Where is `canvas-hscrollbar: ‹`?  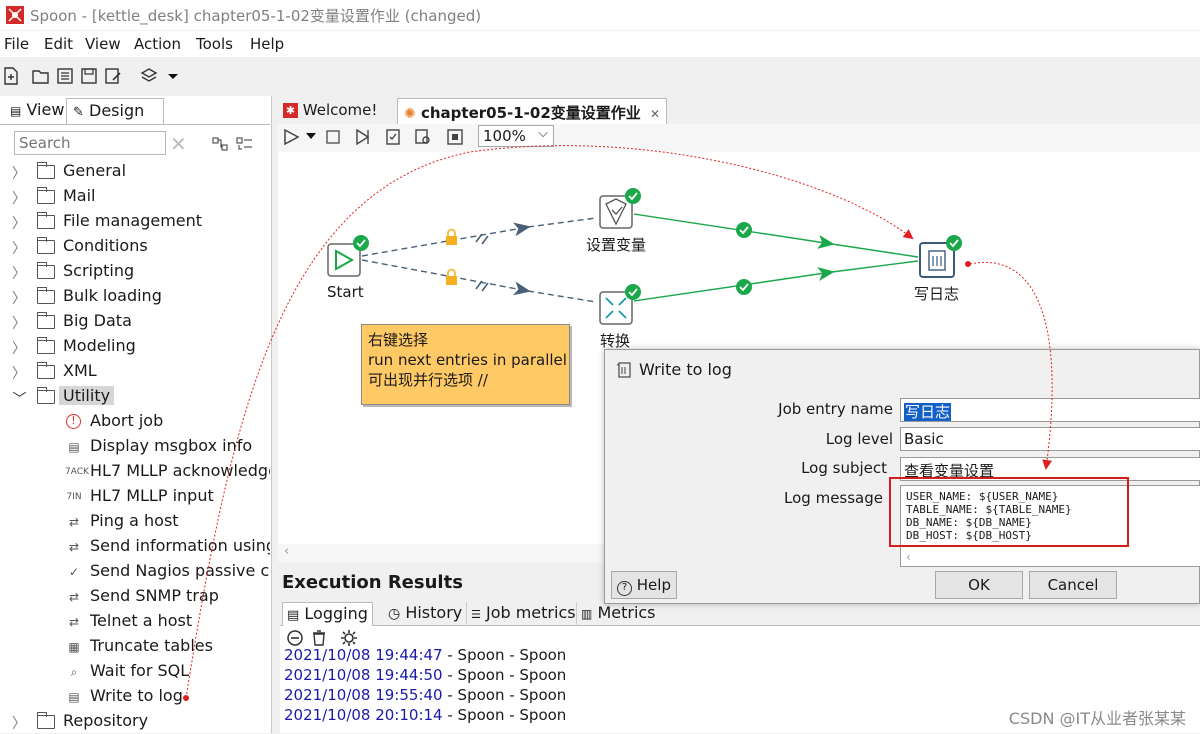
canvas-hscrollbar: ‹ is located at coordinates (443, 553).